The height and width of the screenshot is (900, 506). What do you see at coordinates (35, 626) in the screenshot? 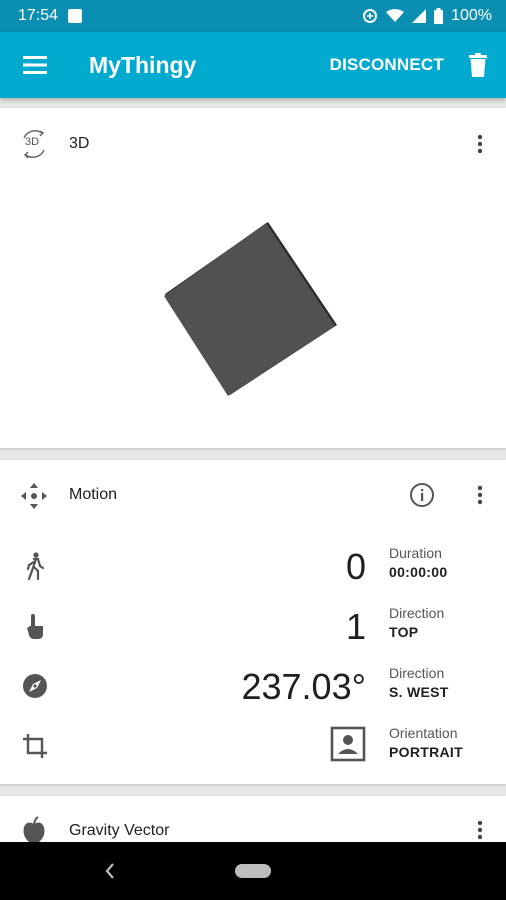
I see `tap-icon` at bounding box center [35, 626].